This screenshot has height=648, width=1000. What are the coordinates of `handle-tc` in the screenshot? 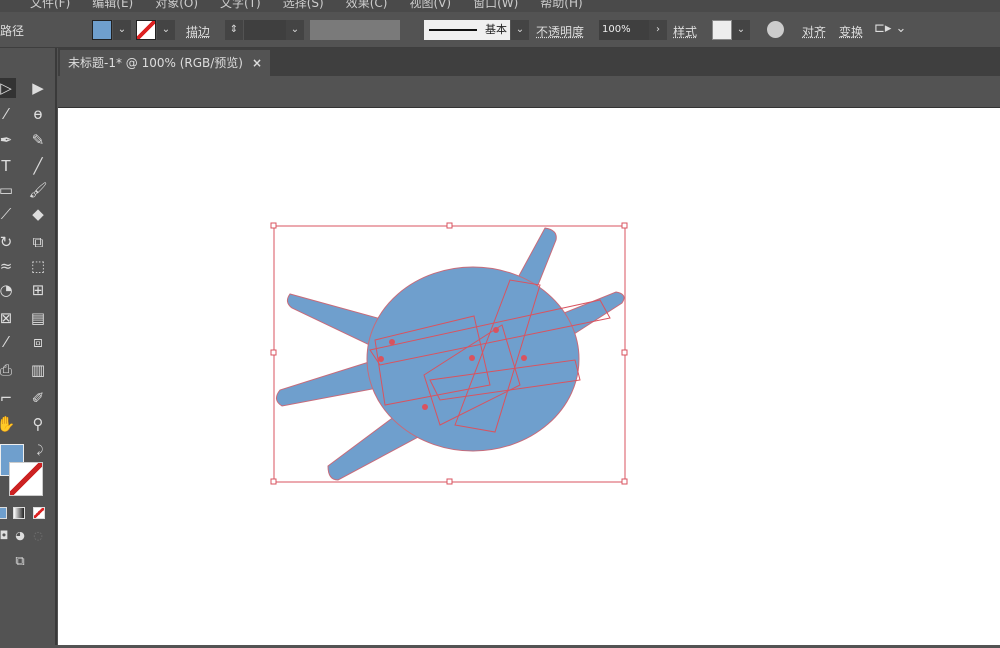 It's located at (449, 225).